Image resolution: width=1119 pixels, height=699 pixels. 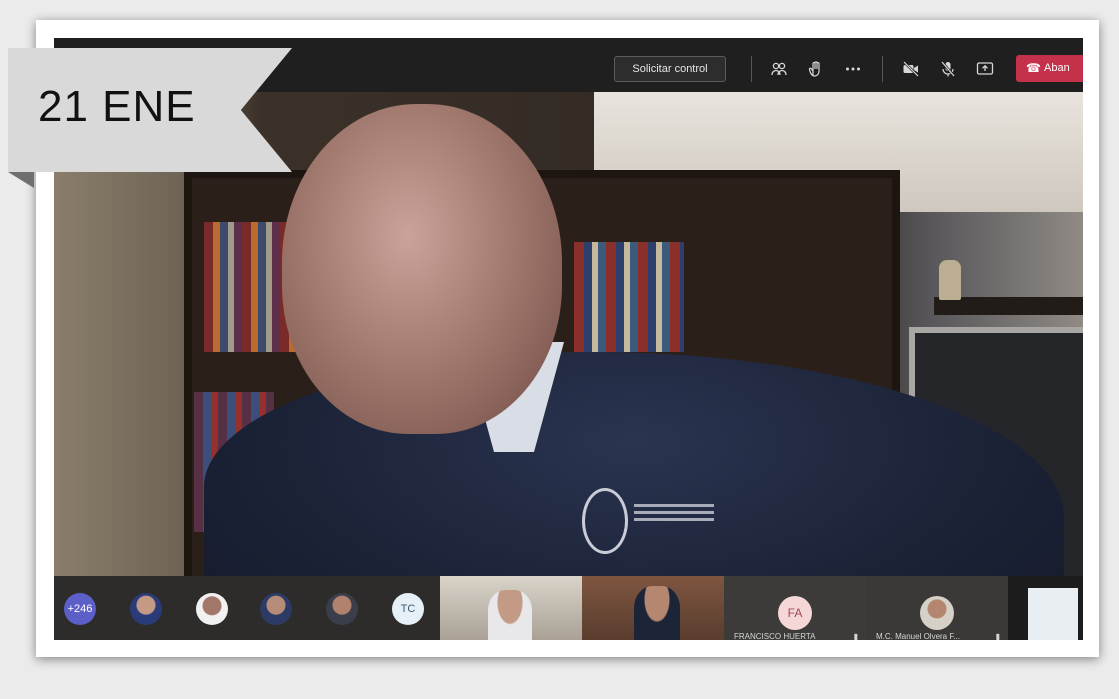 I want to click on speaker-head, so click(x=422, y=269).